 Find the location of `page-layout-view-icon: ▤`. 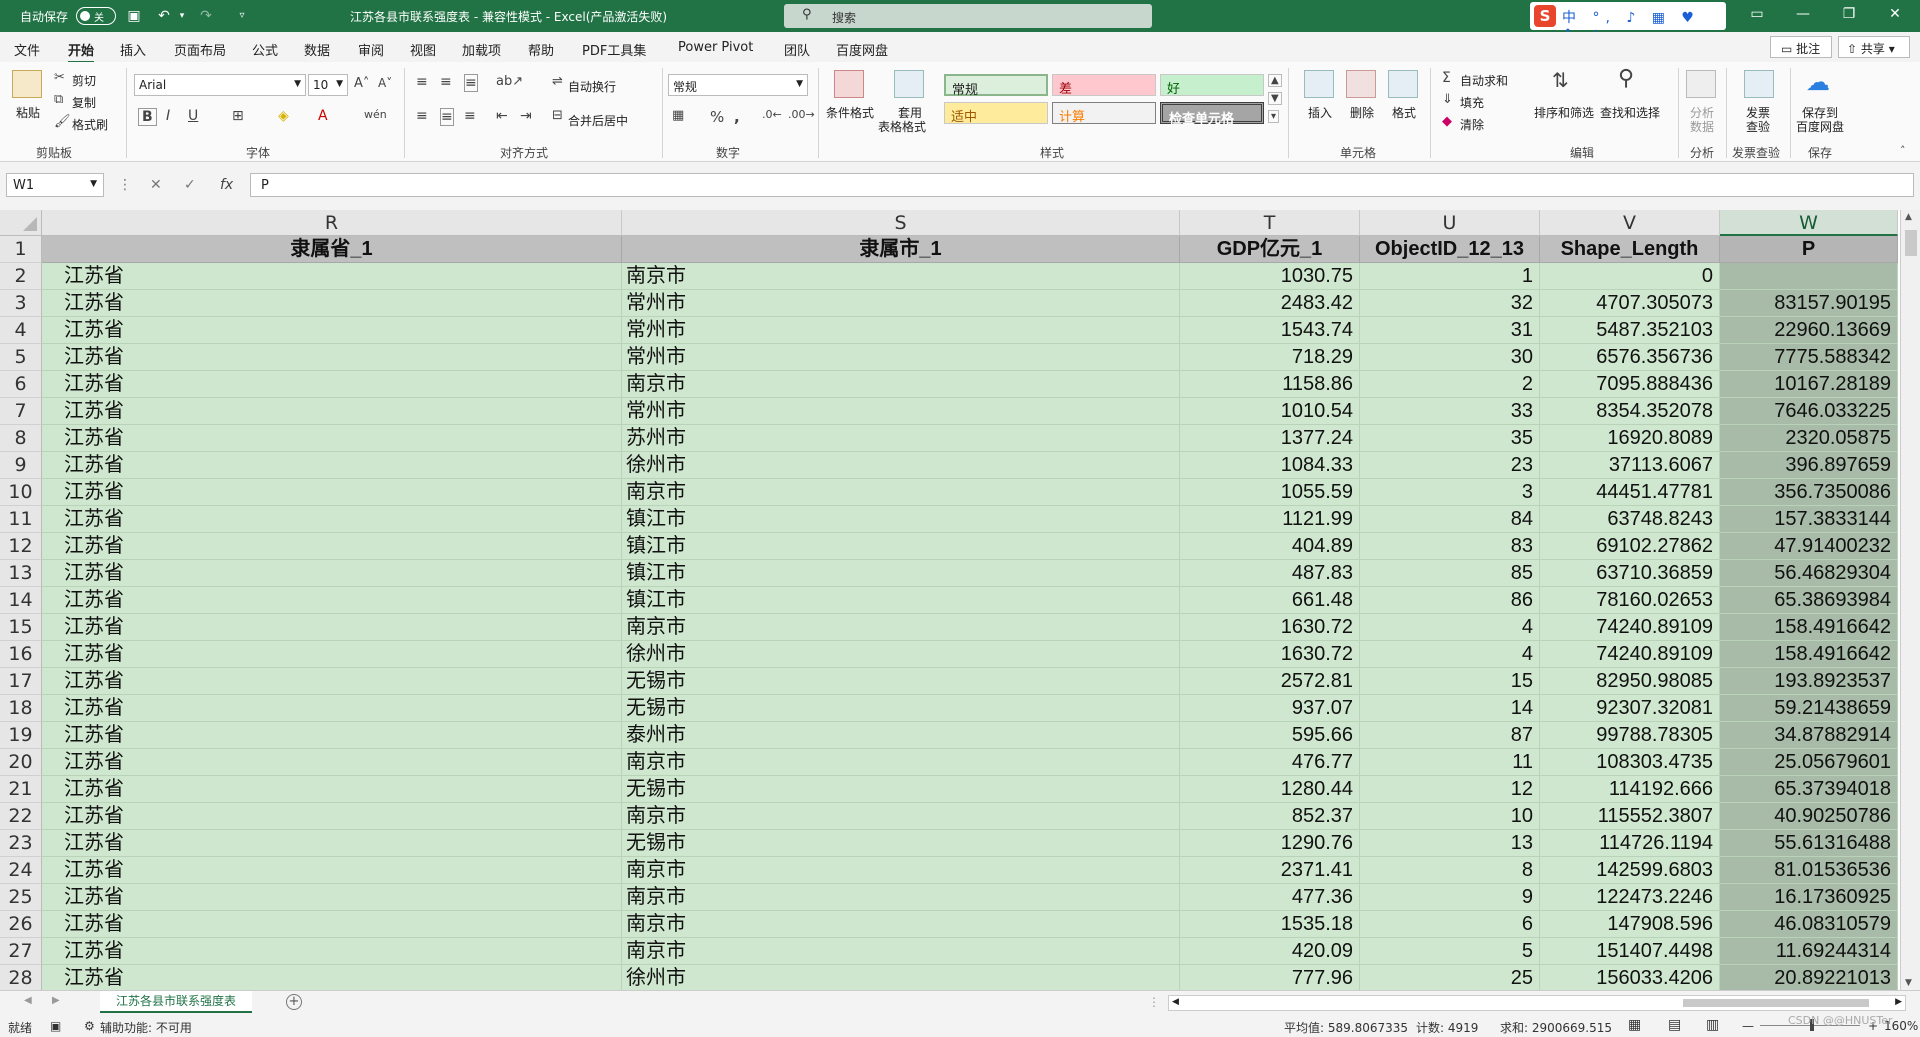

page-layout-view-icon: ▤ is located at coordinates (1674, 1025).